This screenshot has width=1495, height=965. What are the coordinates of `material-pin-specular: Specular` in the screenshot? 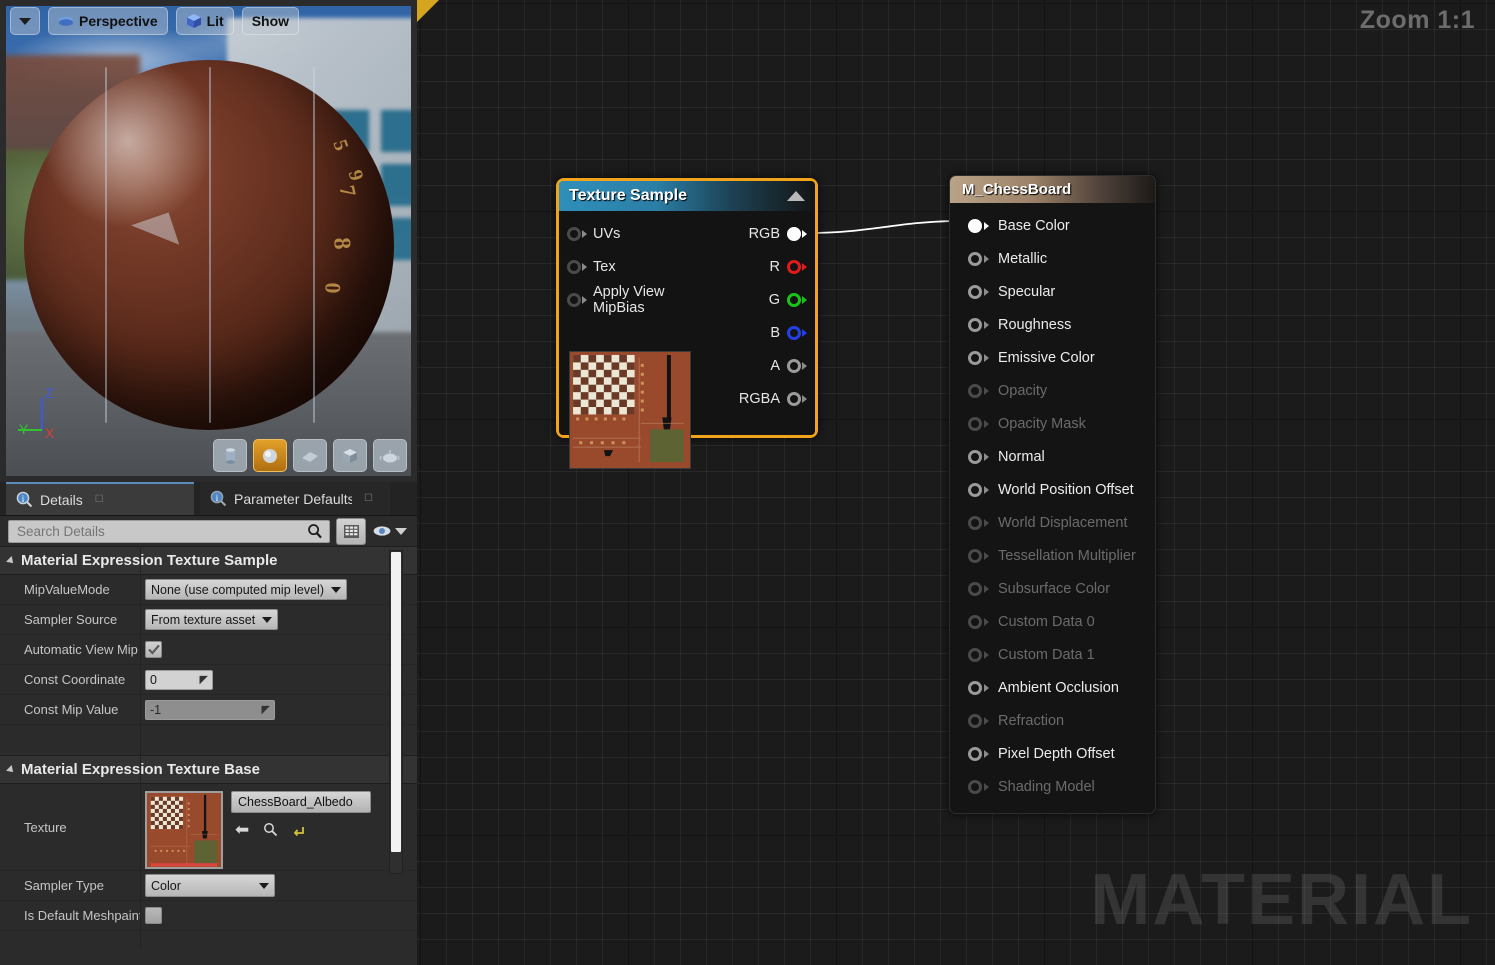 It's located at (1052, 291).